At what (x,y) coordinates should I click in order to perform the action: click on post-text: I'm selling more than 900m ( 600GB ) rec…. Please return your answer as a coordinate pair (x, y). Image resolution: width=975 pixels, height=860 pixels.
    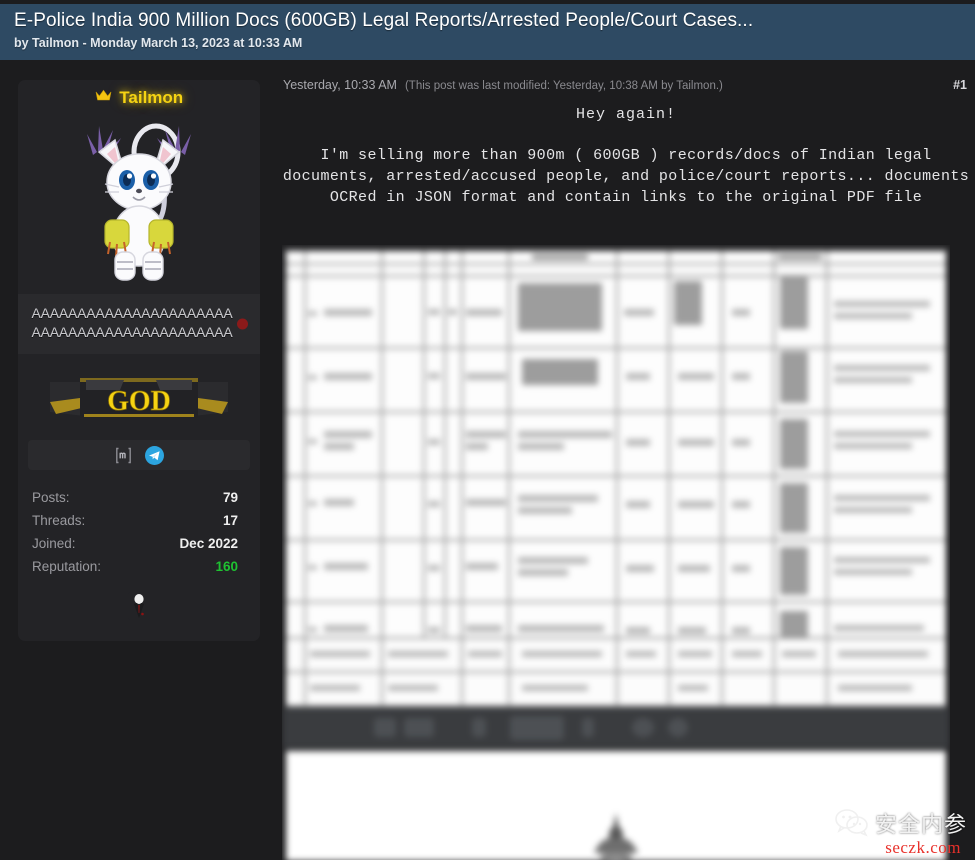
    Looking at the image, I should click on (626, 176).